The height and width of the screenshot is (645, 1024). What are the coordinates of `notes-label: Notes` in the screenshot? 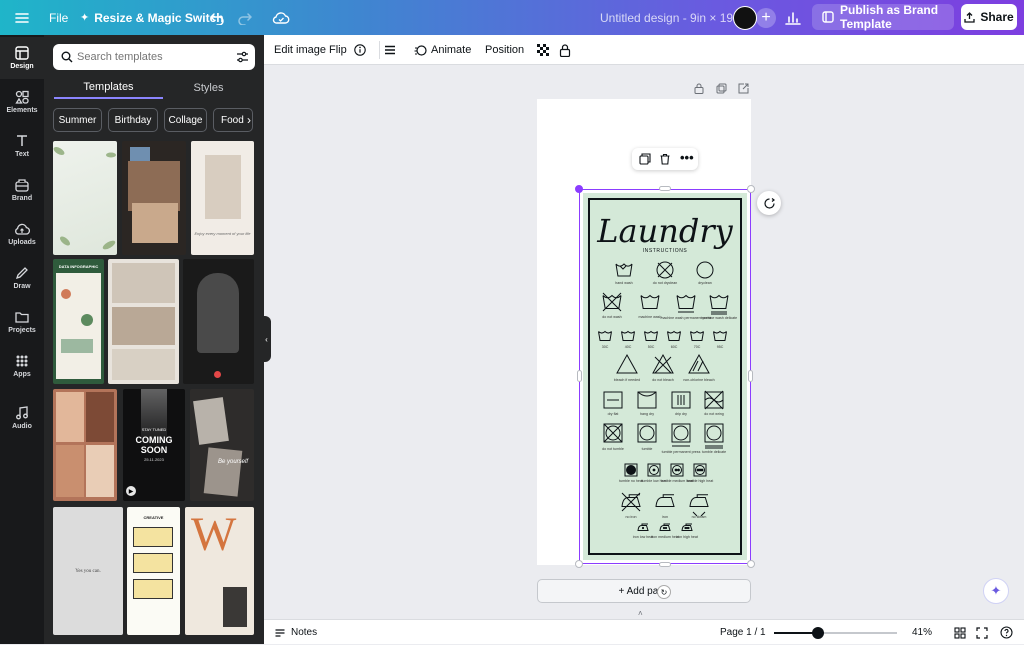 It's located at (304, 632).